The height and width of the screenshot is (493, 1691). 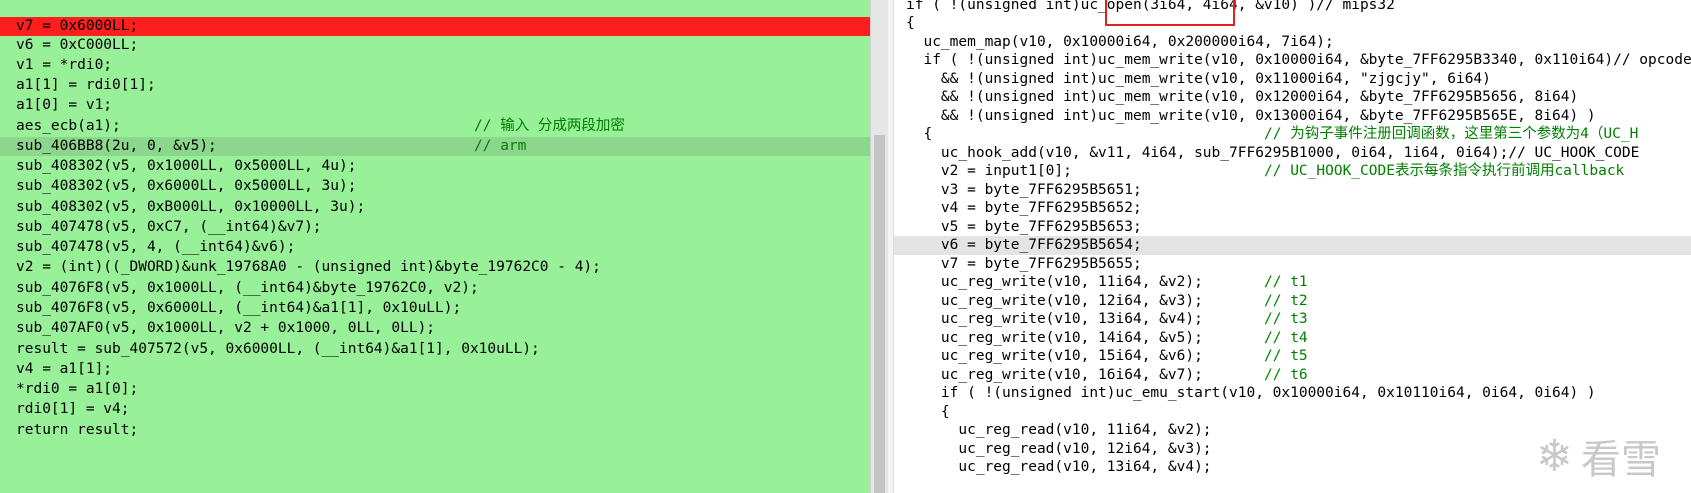 What do you see at coordinates (435, 85) in the screenshot?
I see `code-line: a1[1] = rdi0[1];` at bounding box center [435, 85].